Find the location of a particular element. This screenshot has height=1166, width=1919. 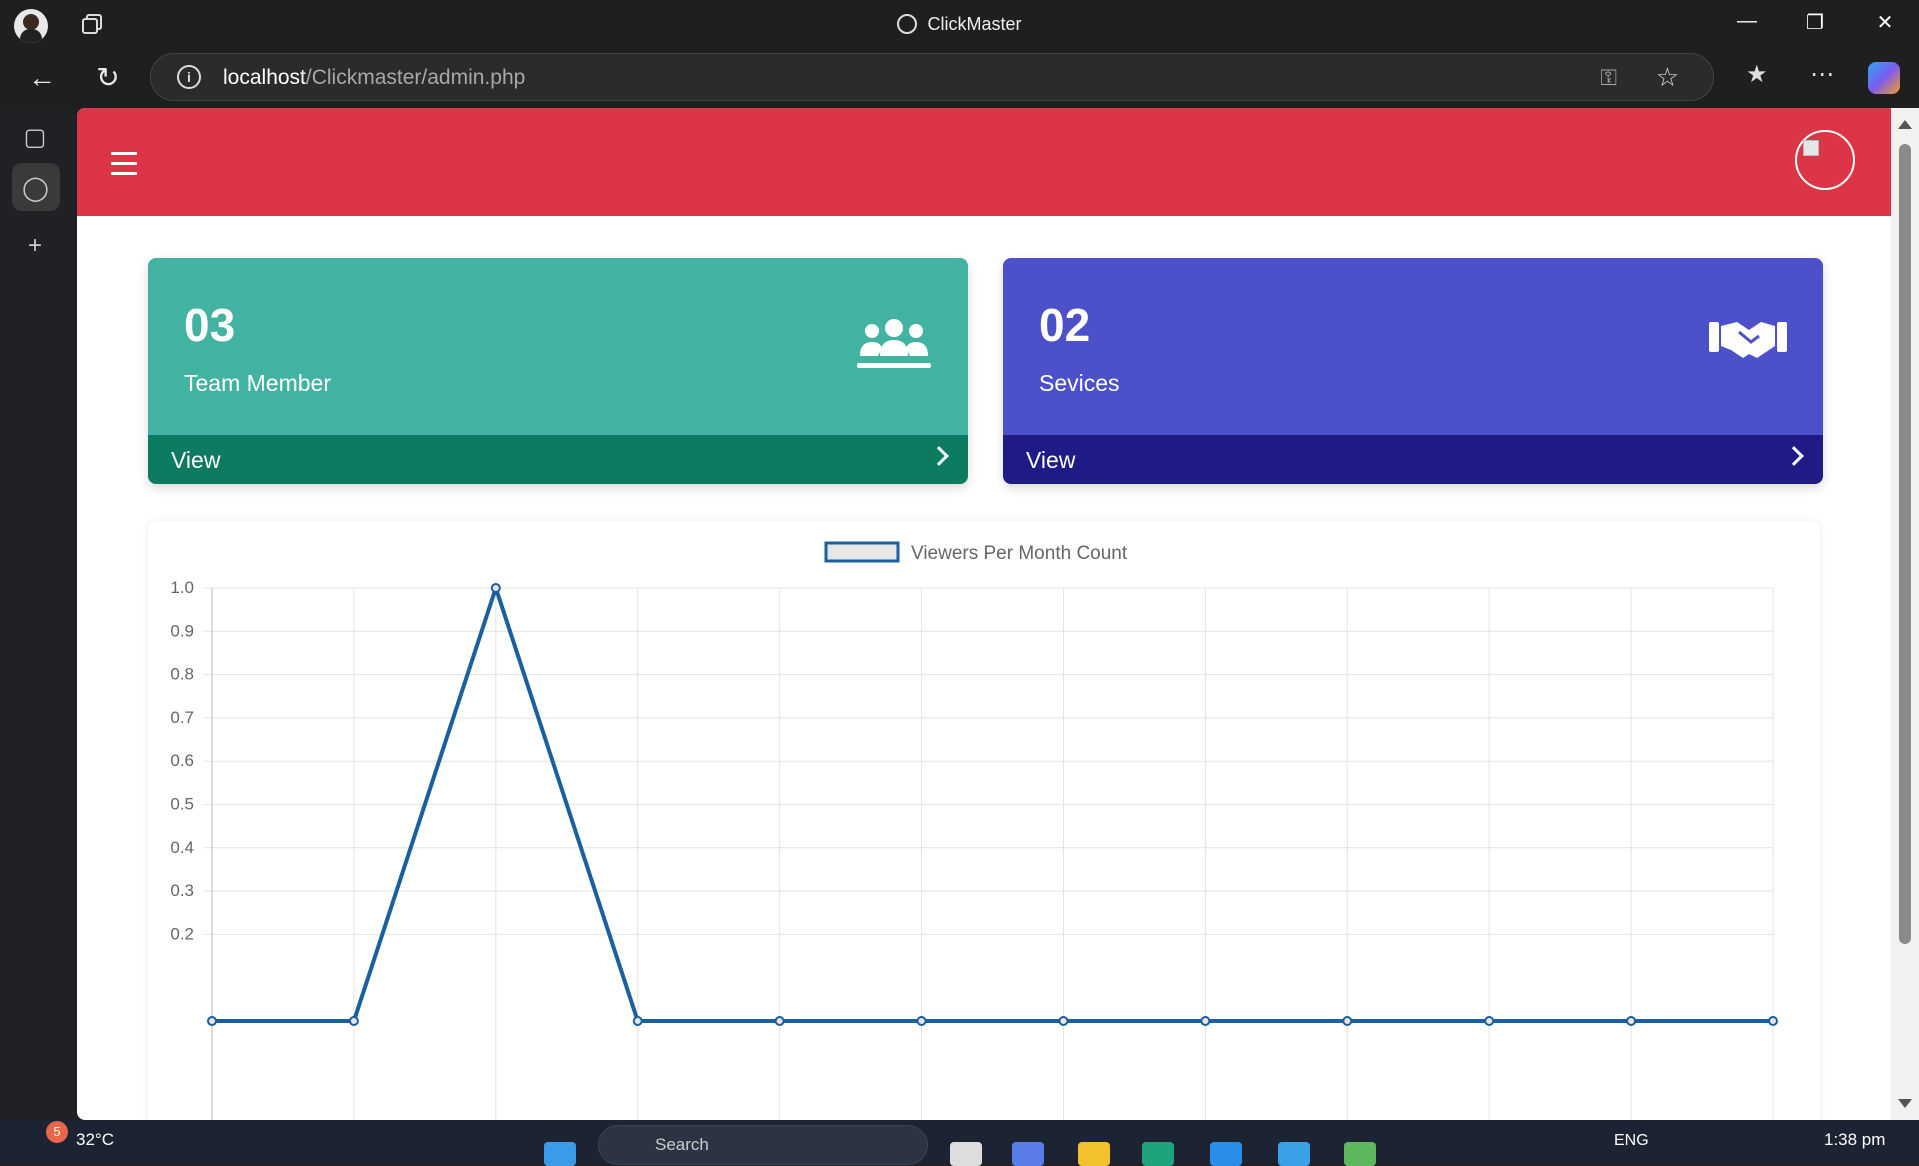

team-member-card: 03 Team Member View is located at coordinates (558, 371).